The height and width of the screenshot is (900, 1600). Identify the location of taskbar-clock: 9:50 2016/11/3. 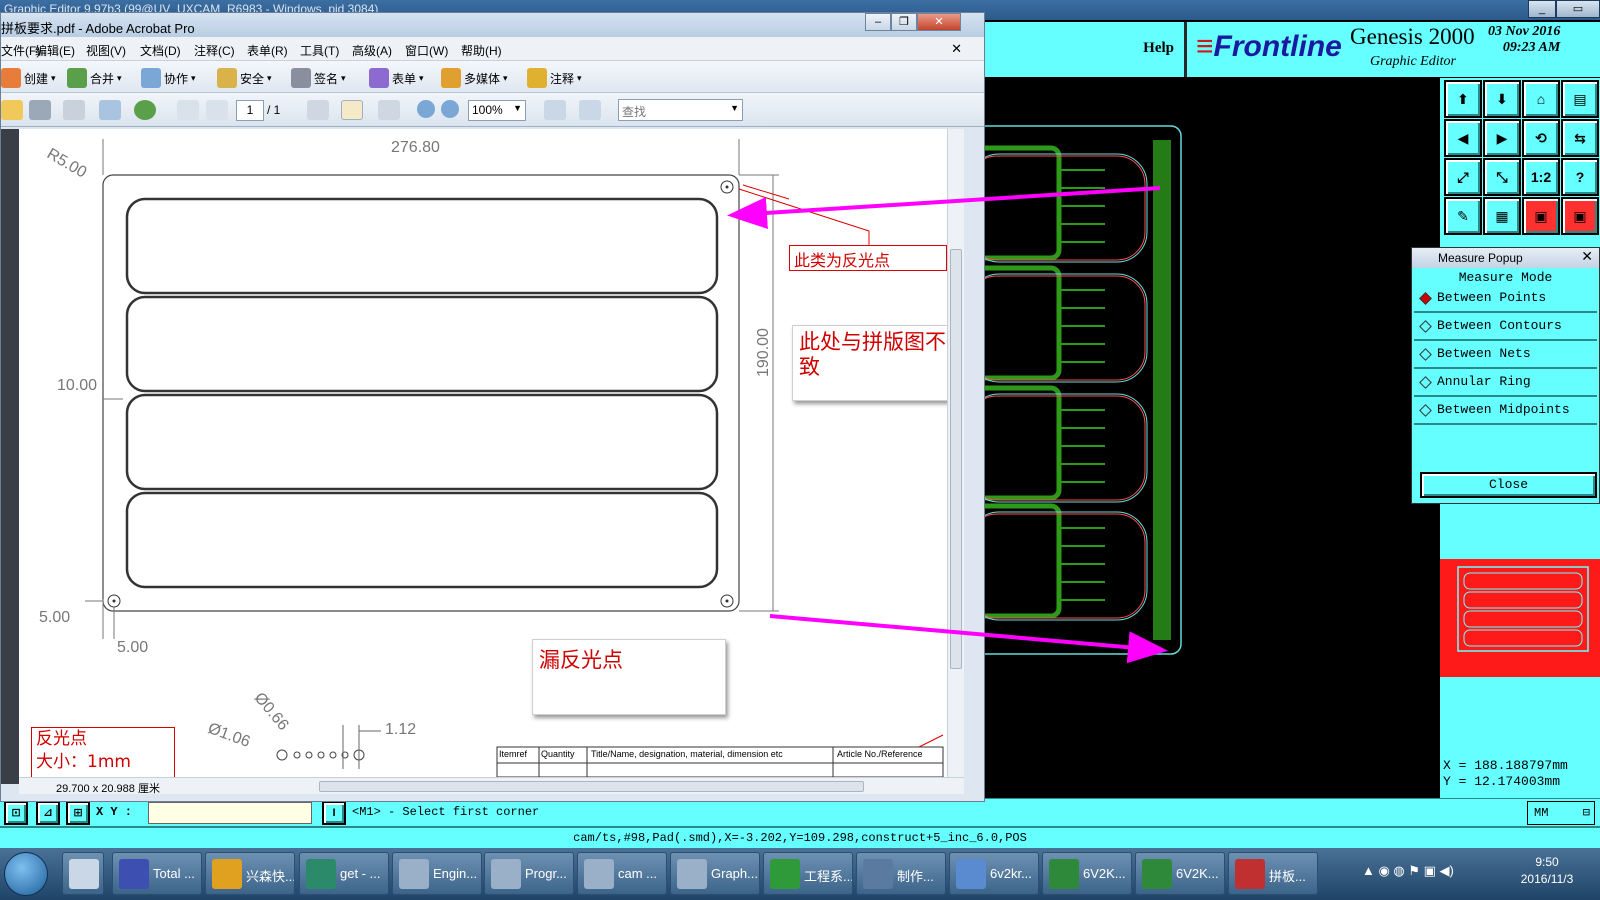
(1547, 871).